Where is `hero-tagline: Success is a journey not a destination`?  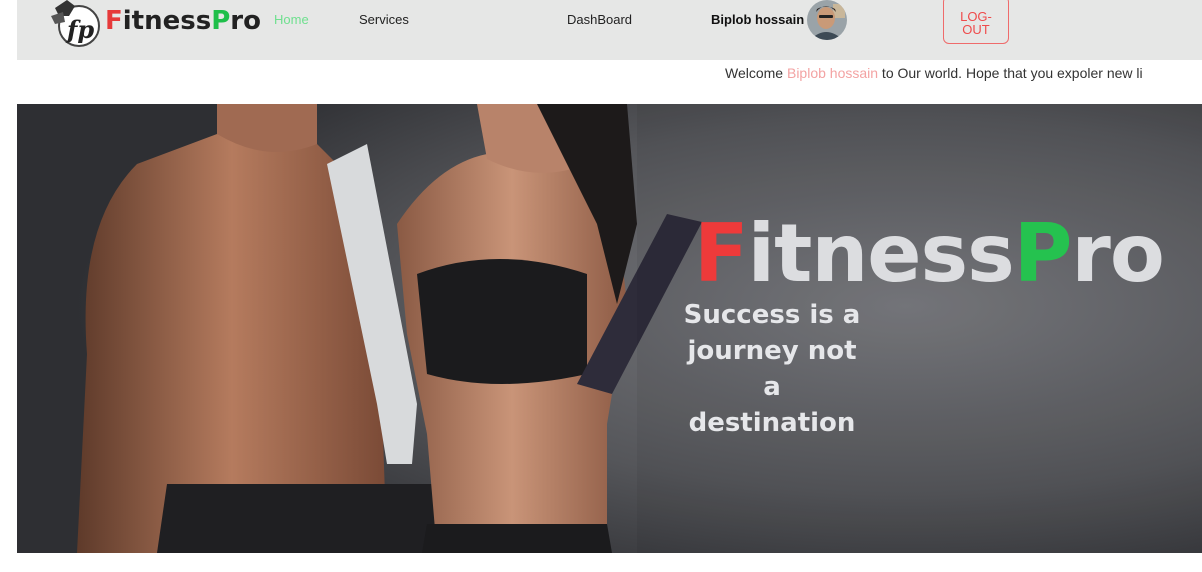
hero-tagline: Success is a journey not a destination is located at coordinates (772, 369).